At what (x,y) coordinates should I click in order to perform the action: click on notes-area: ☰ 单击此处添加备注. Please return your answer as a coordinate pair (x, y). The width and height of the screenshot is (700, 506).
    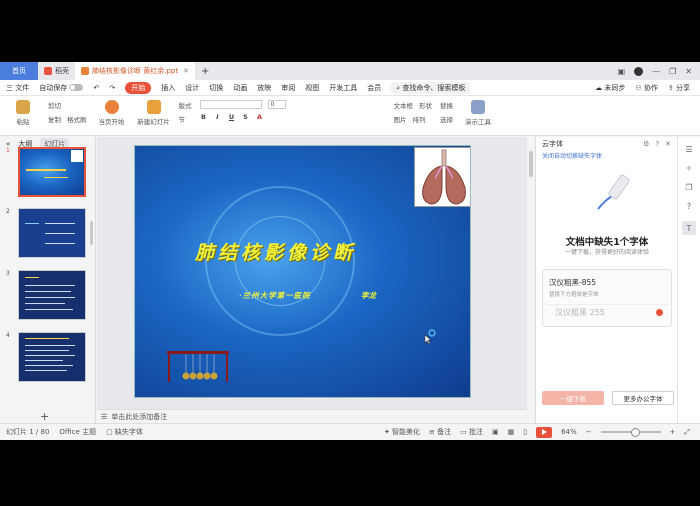
    Looking at the image, I should click on (312, 416).